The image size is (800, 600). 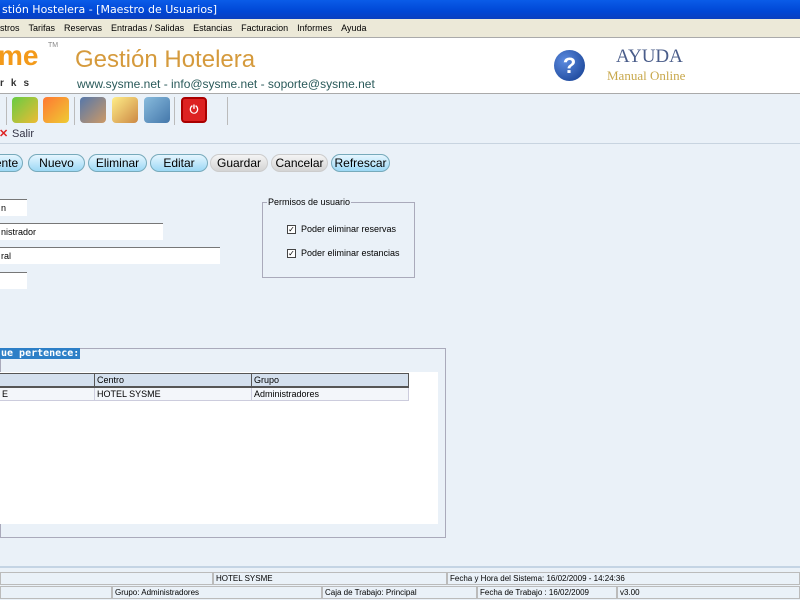 I want to click on col-header-grupo: Grupo, so click(x=330, y=380).